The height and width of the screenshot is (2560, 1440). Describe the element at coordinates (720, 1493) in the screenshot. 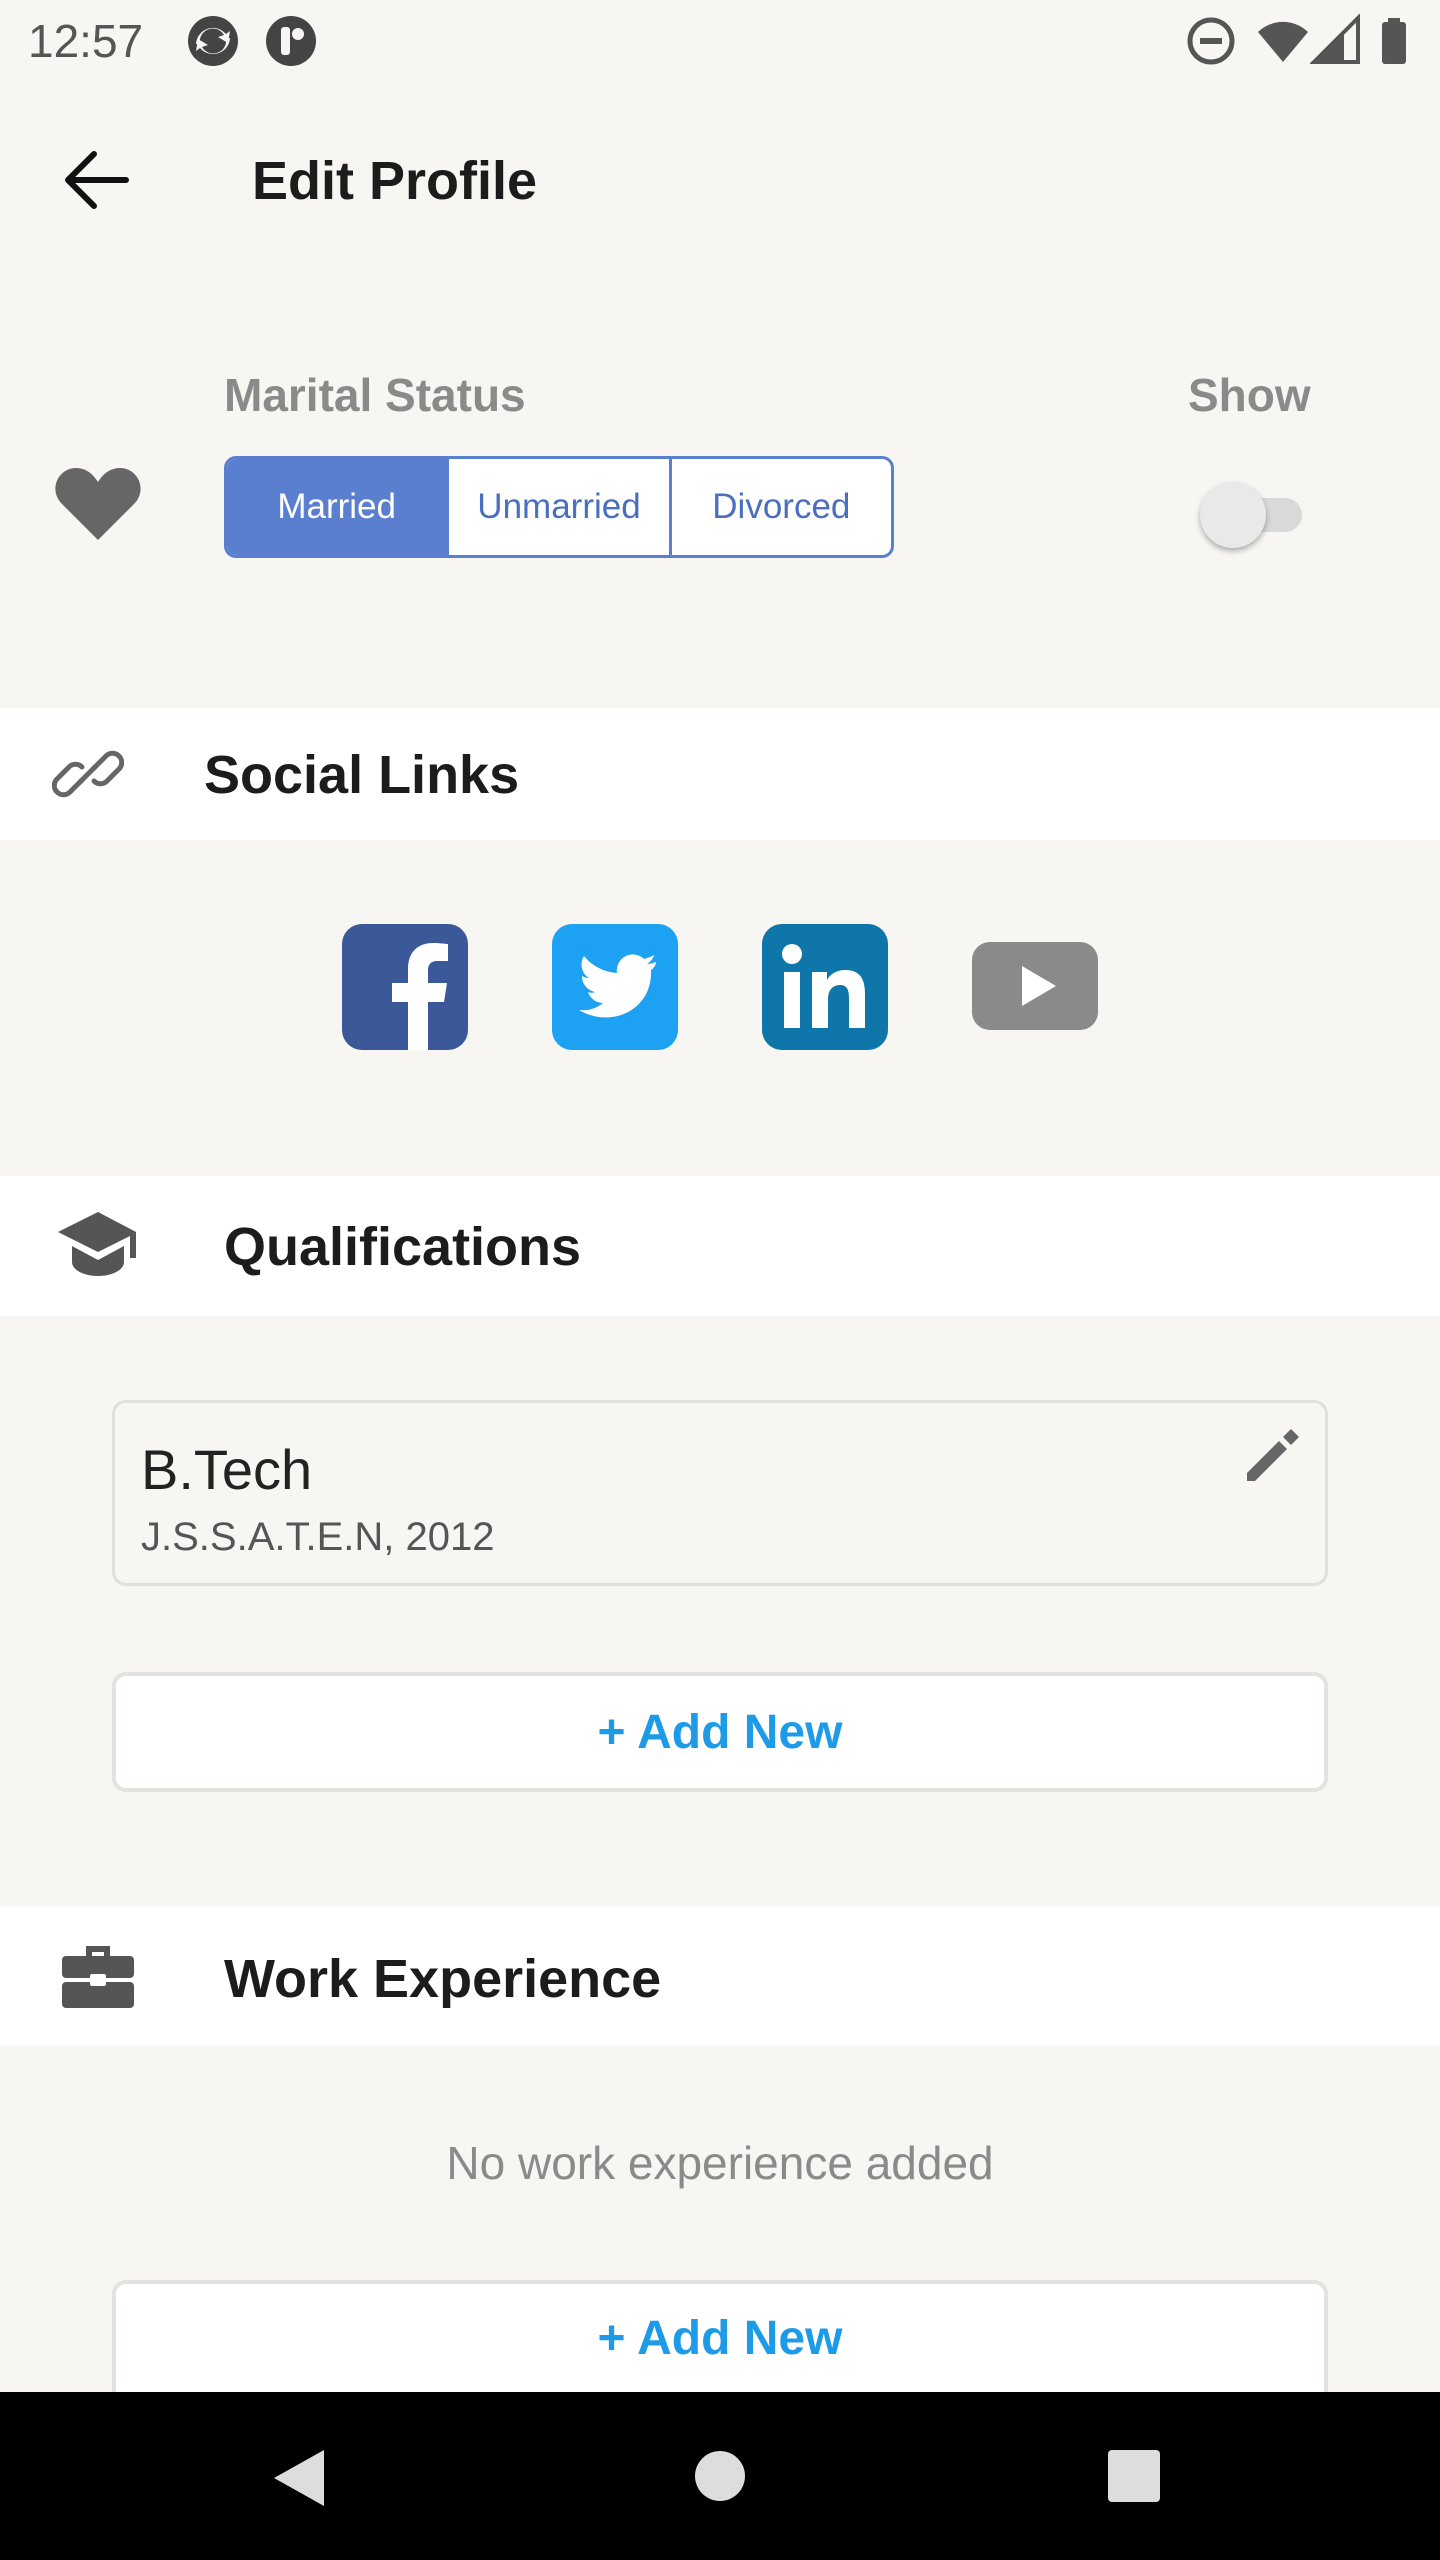

I see `qualification-card: B.Tech J.S.S.A.T.E.N, 2012` at that location.